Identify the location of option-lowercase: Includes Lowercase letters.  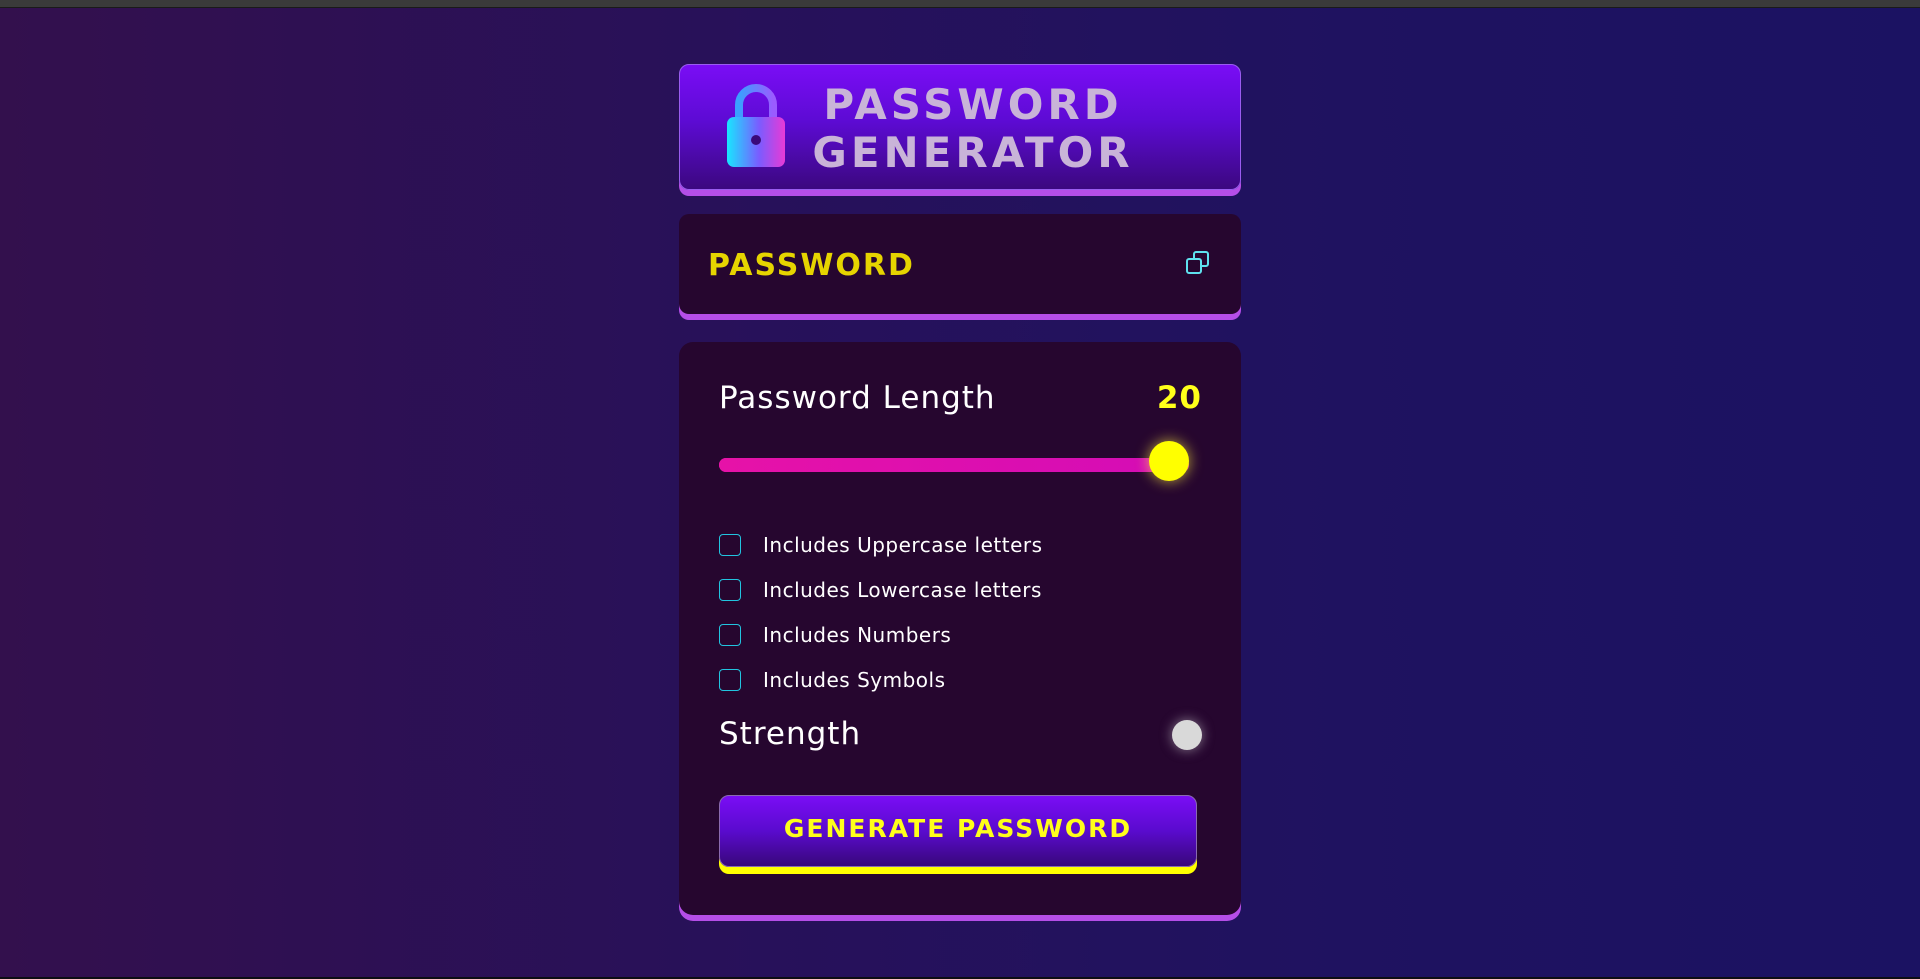
(954, 589).